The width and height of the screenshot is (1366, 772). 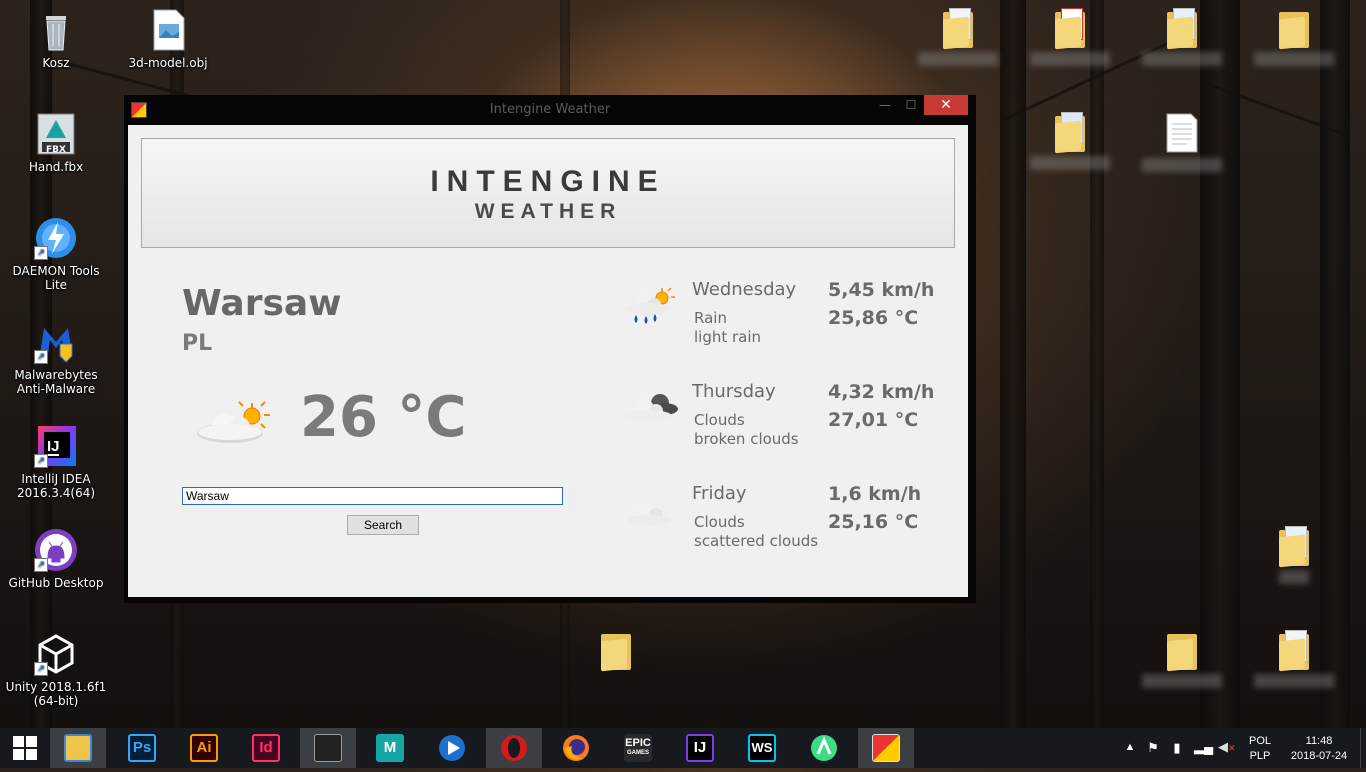 I want to click on desktop-icon-label: DAEMON Tools Lite, so click(x=56, y=278).